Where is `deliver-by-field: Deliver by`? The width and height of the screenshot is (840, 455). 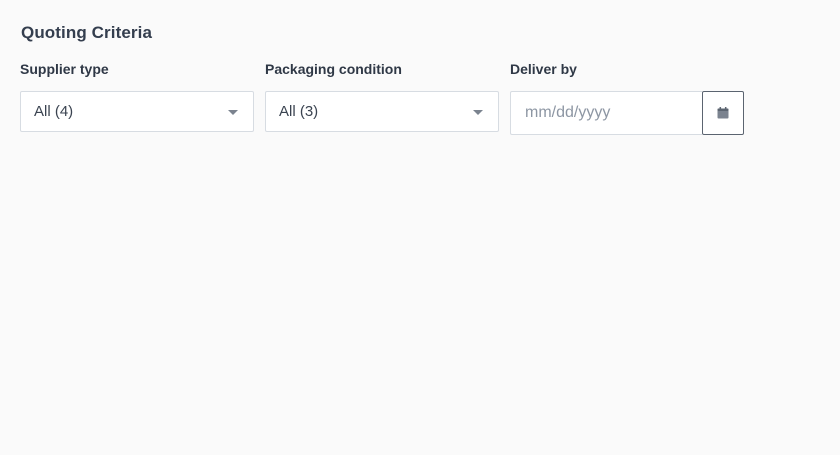 deliver-by-field: Deliver by is located at coordinates (627, 98).